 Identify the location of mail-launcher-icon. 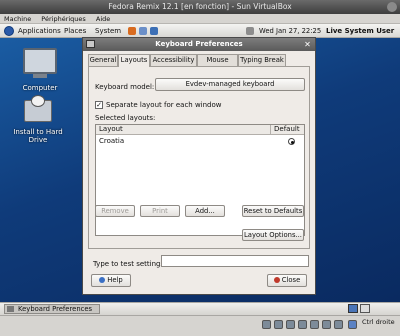
(143, 31).